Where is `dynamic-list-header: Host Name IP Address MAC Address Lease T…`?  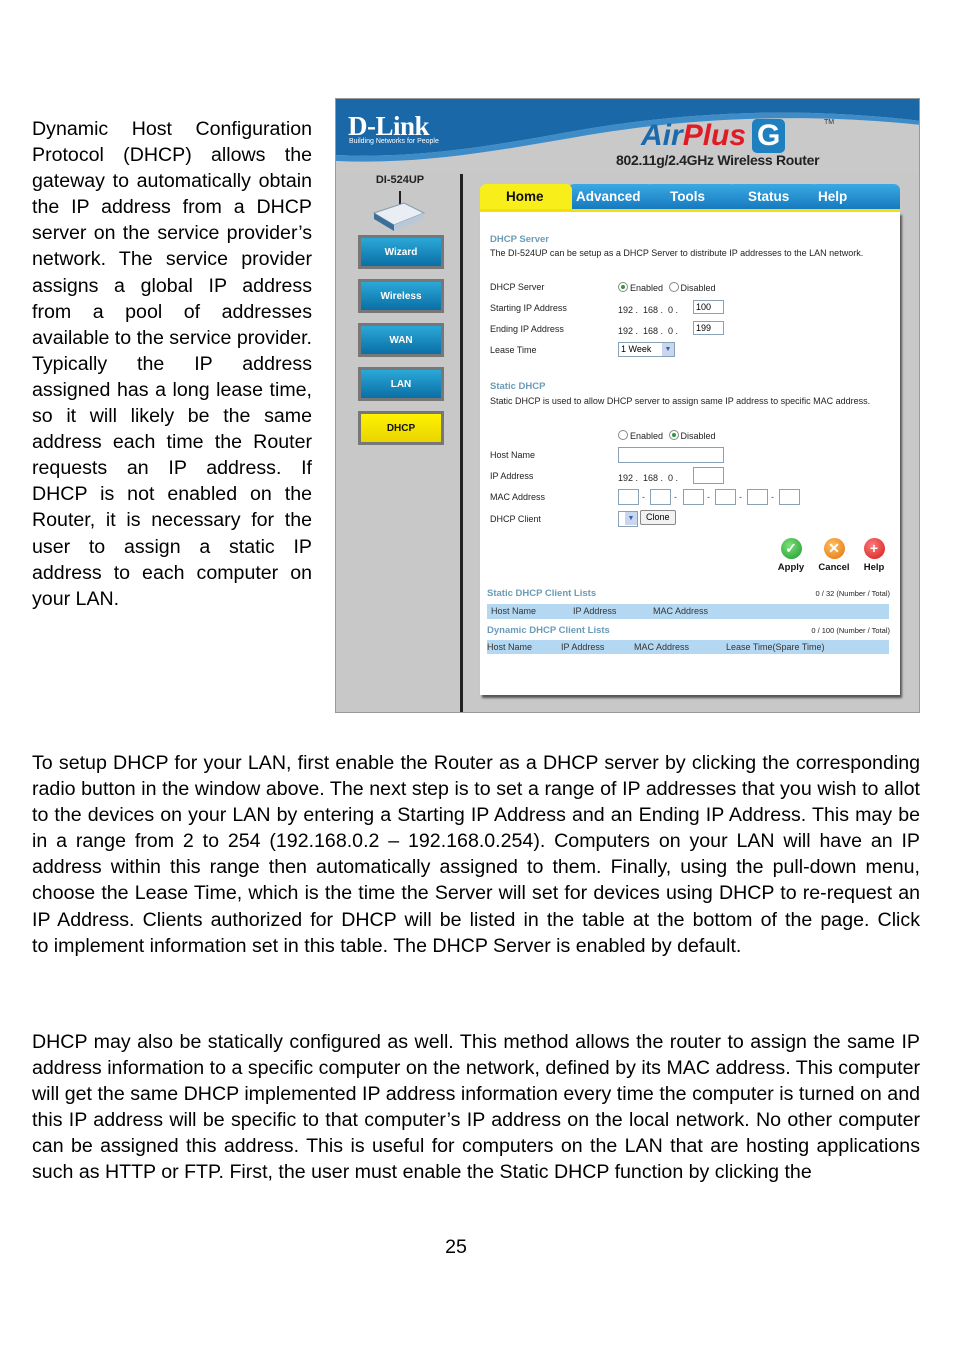
dynamic-list-header: Host Name IP Address MAC Address Lease T… is located at coordinates (688, 647).